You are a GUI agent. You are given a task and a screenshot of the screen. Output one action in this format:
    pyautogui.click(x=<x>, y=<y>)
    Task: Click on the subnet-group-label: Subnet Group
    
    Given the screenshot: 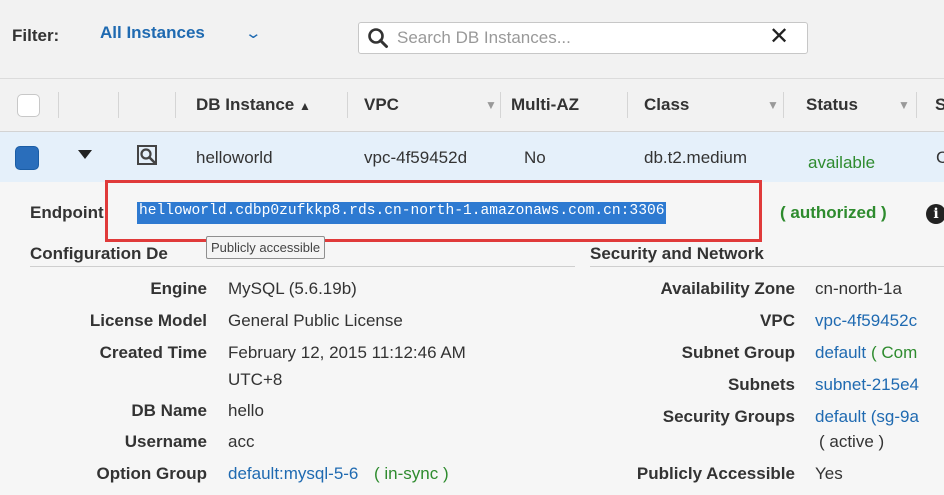 What is the action you would take?
    pyautogui.click(x=738, y=352)
    